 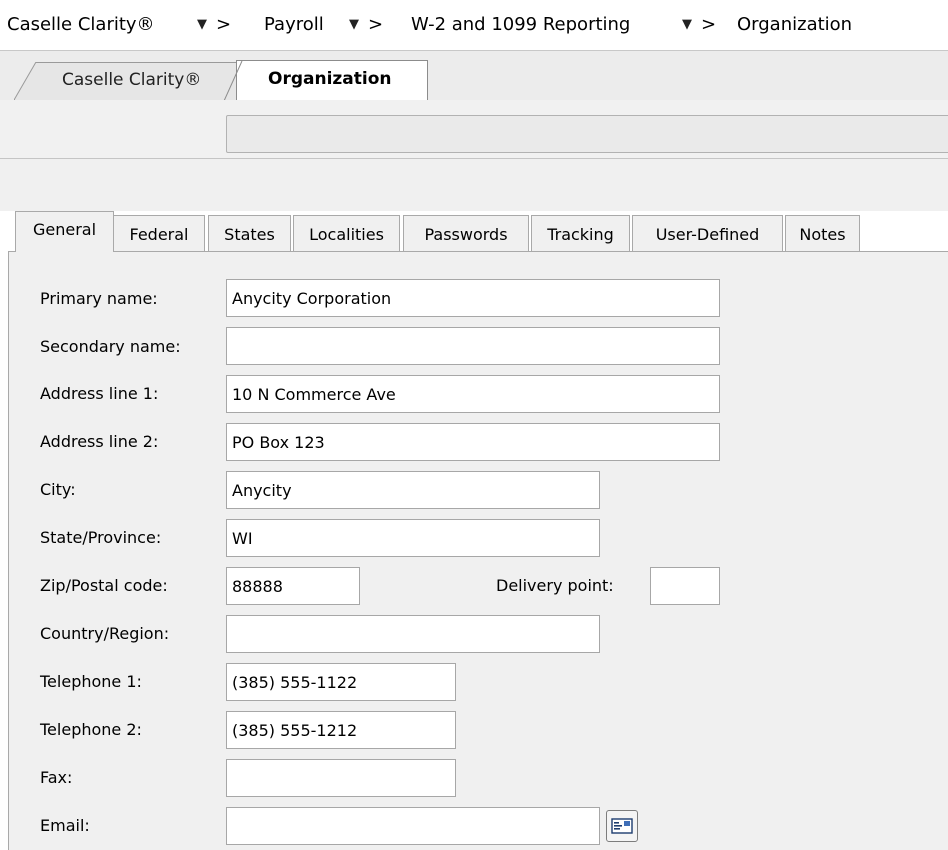 I want to click on breadcrumb-item-caselle-clarity: Caselle Clarity®, so click(x=81, y=24).